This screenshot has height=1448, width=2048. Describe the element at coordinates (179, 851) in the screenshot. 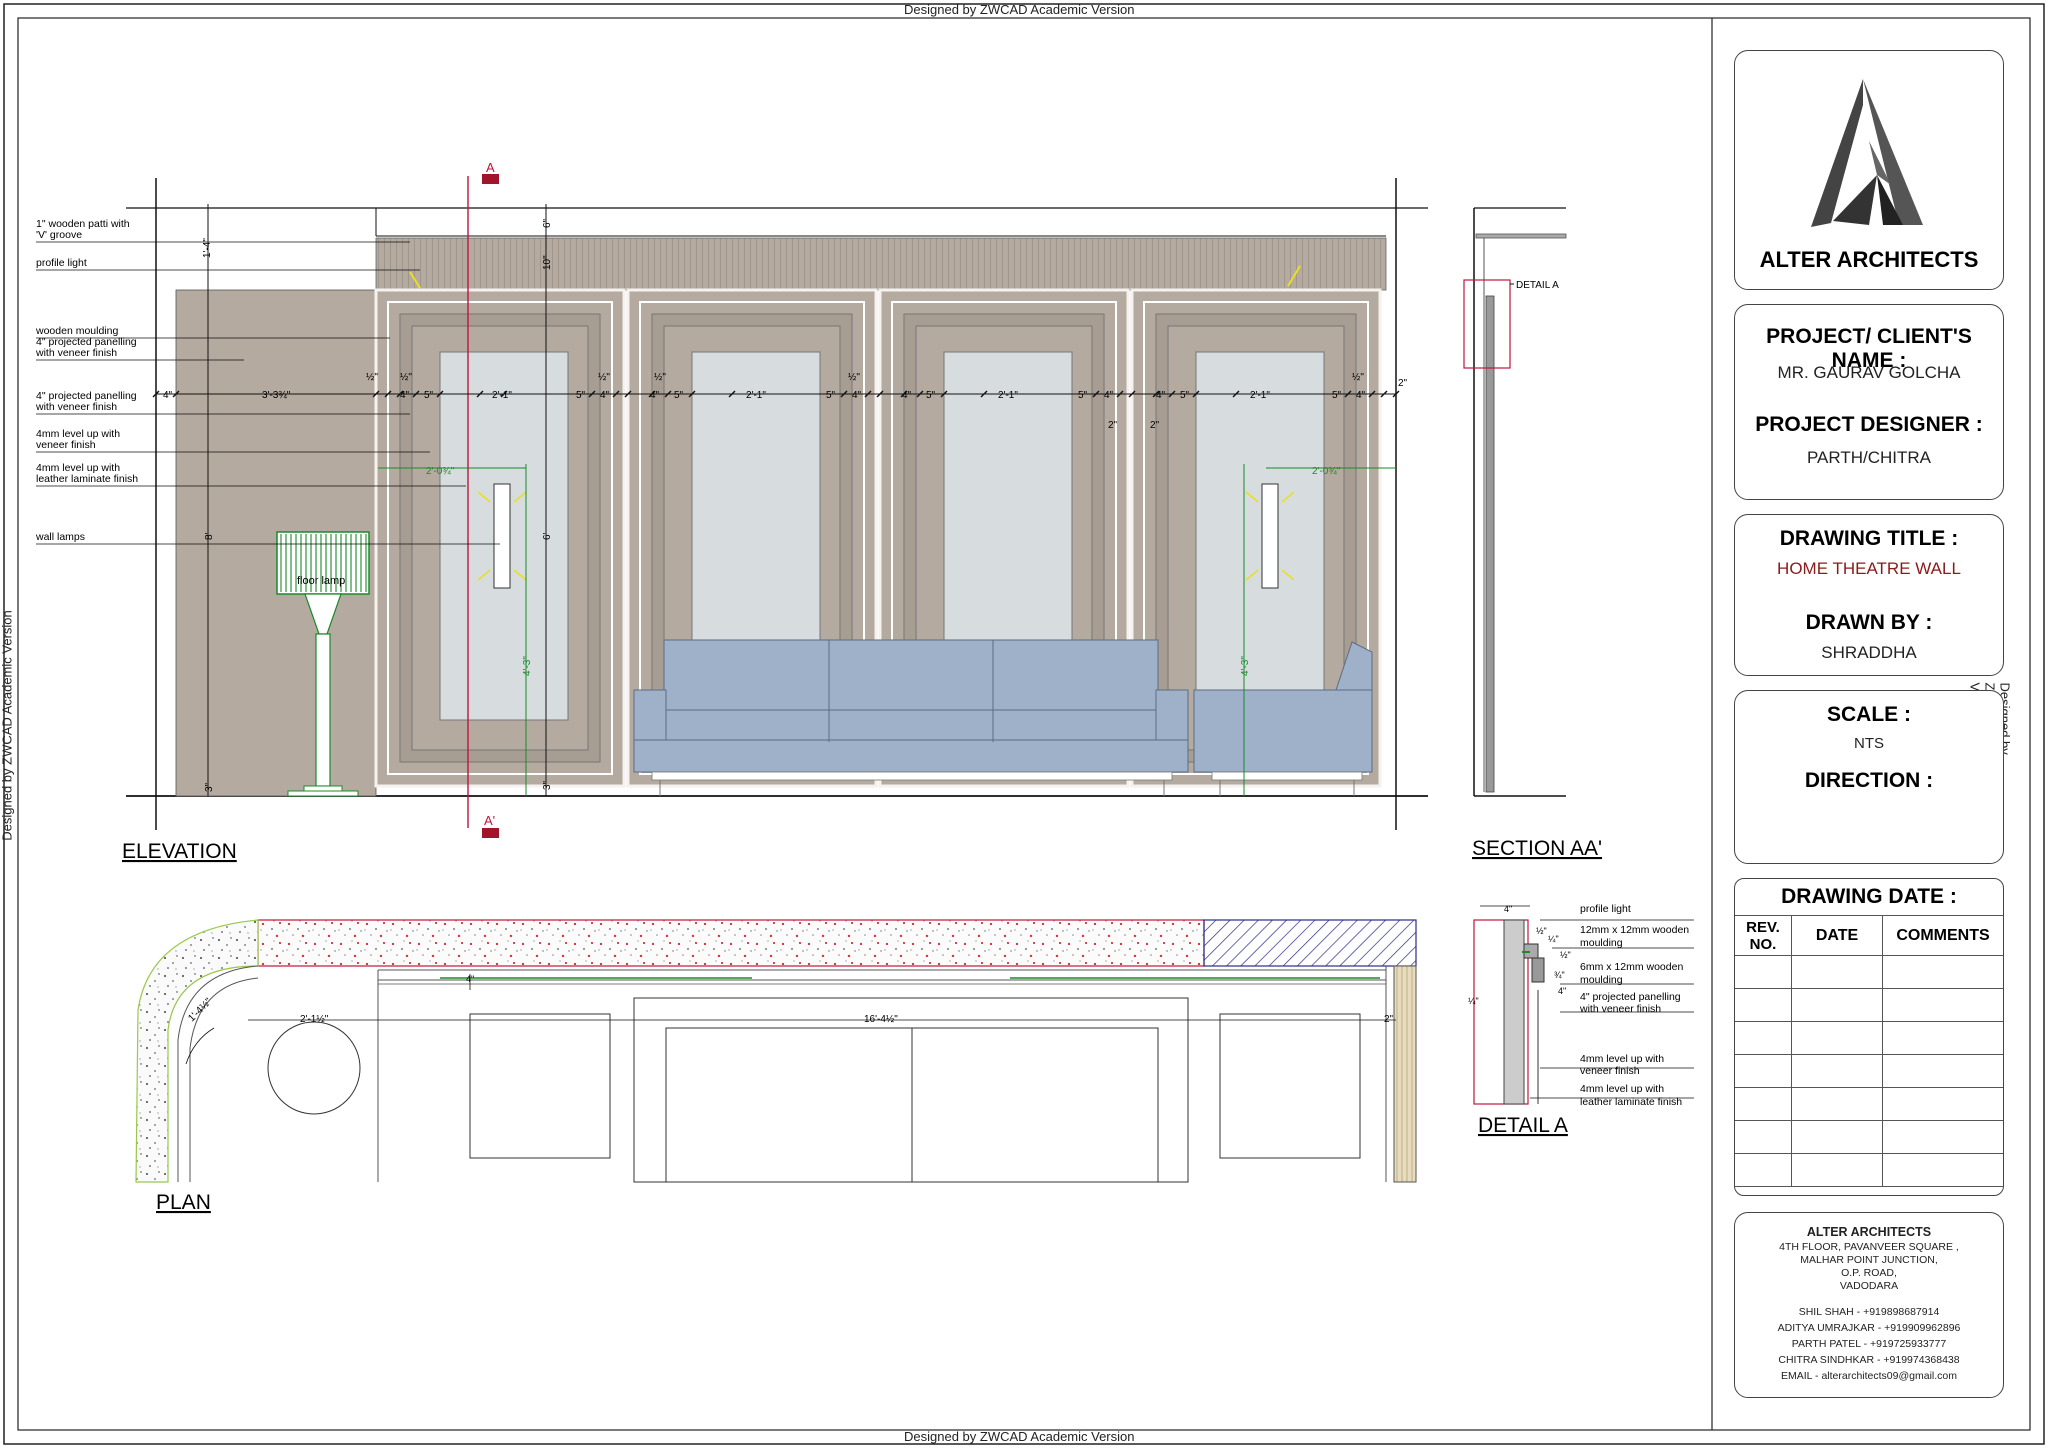

I see `elevation-title: ELEVATION` at that location.